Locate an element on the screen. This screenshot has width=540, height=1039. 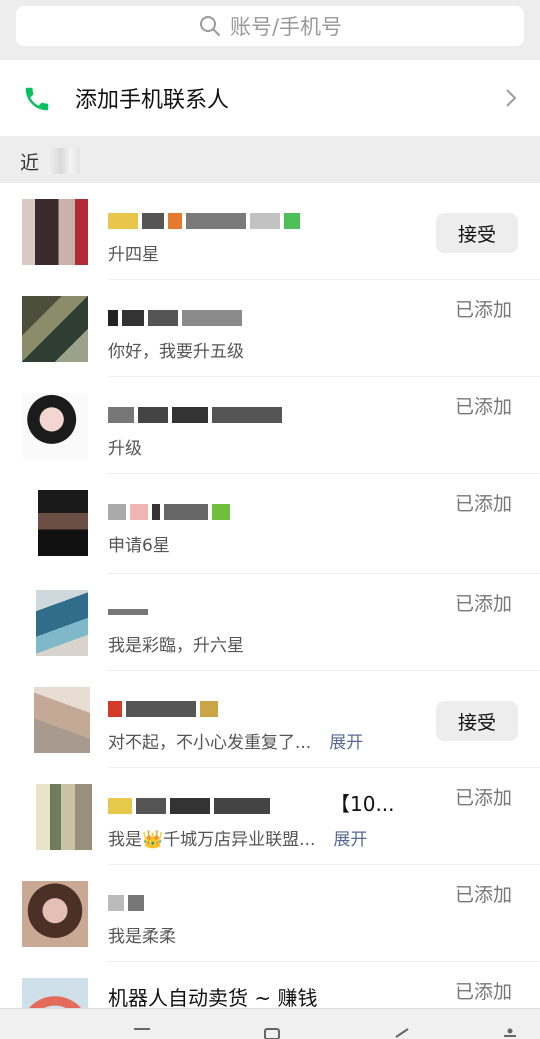
request-message: 升级 is located at coordinates (125, 449).